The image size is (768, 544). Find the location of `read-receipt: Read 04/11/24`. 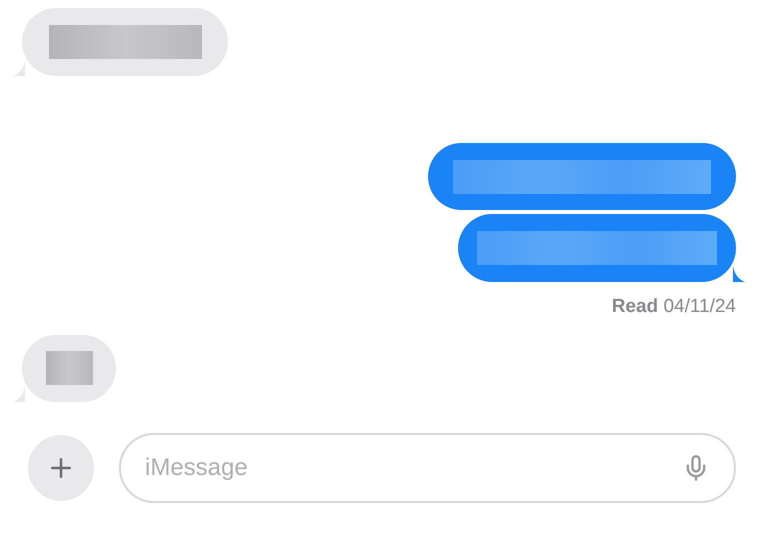

read-receipt: Read 04/11/24 is located at coordinates (674, 307).